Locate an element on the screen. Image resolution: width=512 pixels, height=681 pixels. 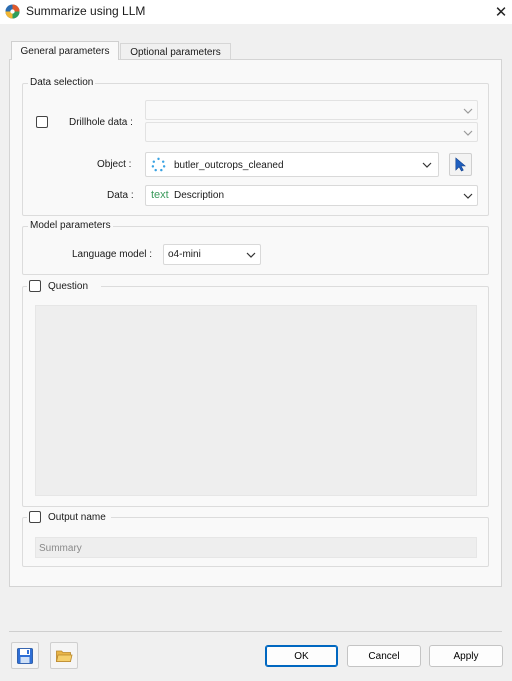
output-name-header: Output name is located at coordinates (69, 518).